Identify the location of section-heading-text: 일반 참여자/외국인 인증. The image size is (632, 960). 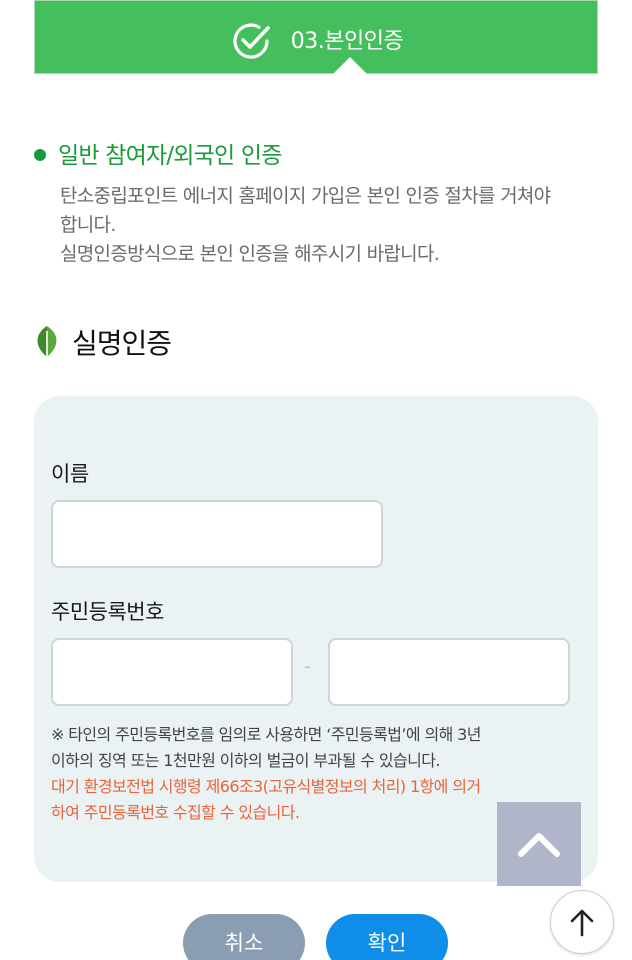
(170, 156).